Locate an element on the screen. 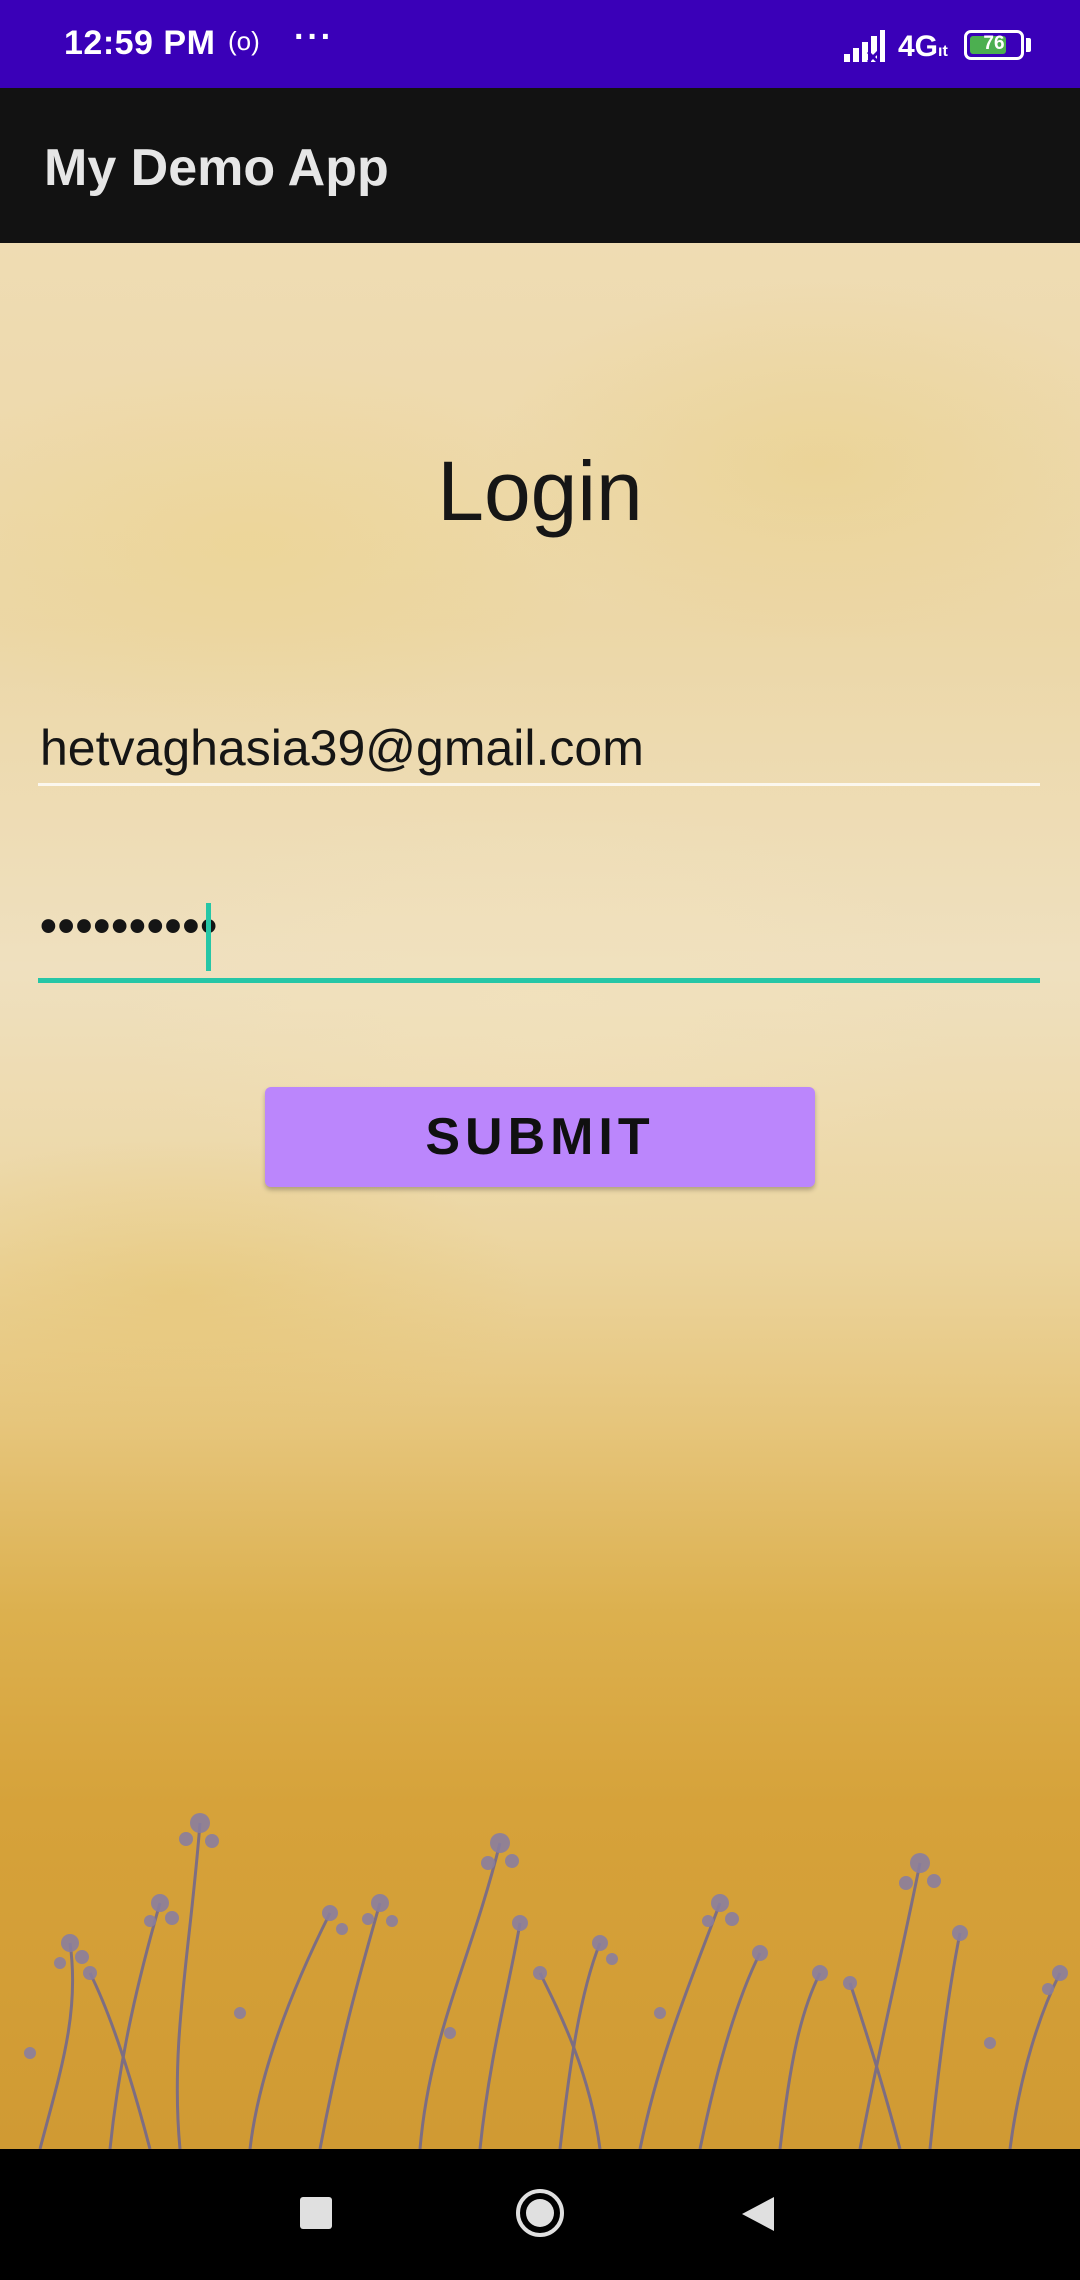  email-value: hetvaghasia39@gmail.com is located at coordinates (342, 748).